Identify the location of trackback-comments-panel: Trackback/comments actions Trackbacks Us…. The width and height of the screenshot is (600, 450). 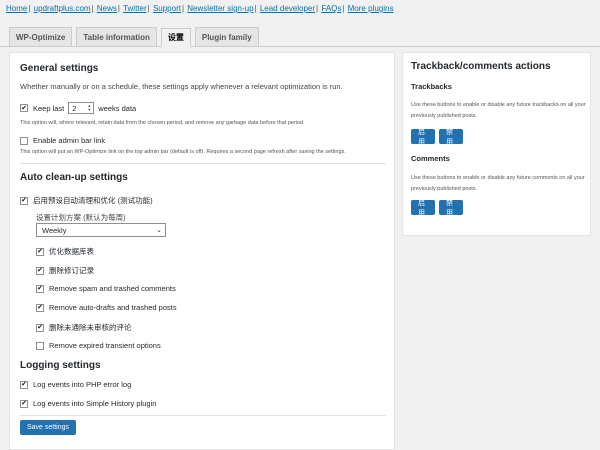
(496, 144).